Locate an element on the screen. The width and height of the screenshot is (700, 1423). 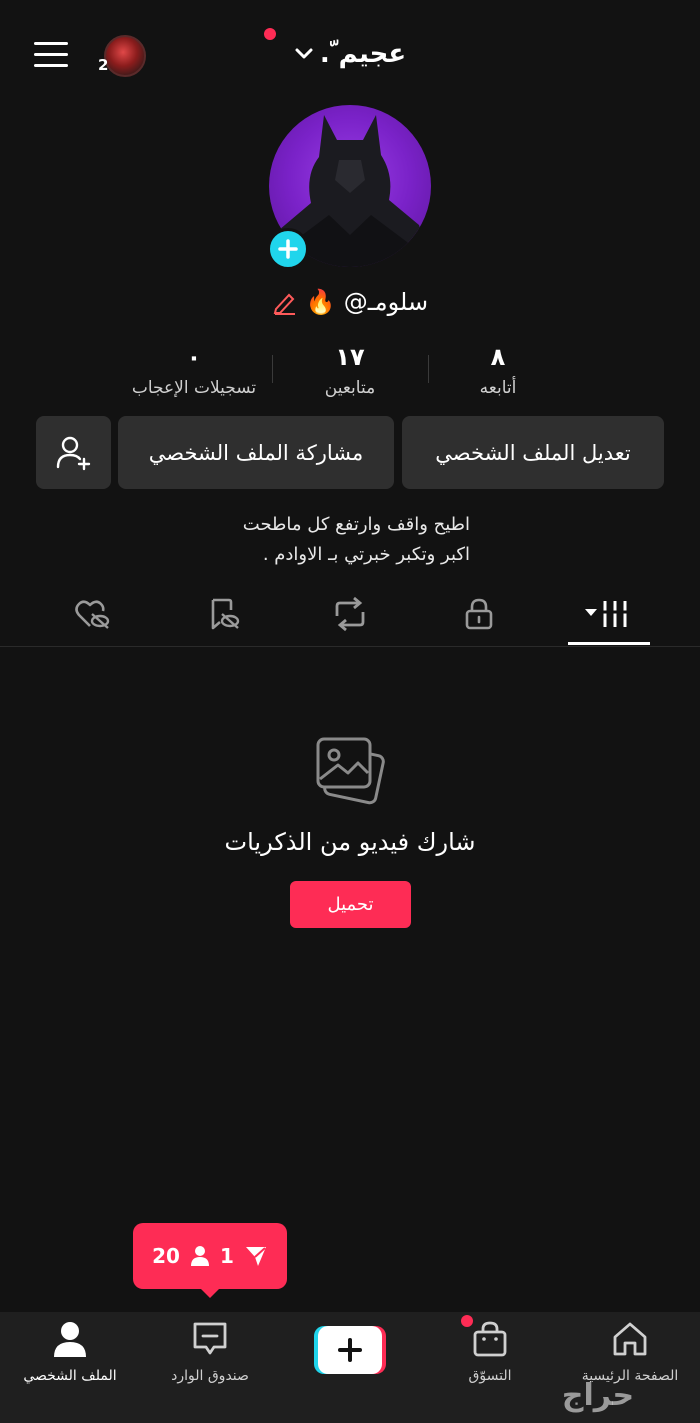
stat-likes: ٠ تسجيلات الإعجاب is located at coordinates (194, 370).